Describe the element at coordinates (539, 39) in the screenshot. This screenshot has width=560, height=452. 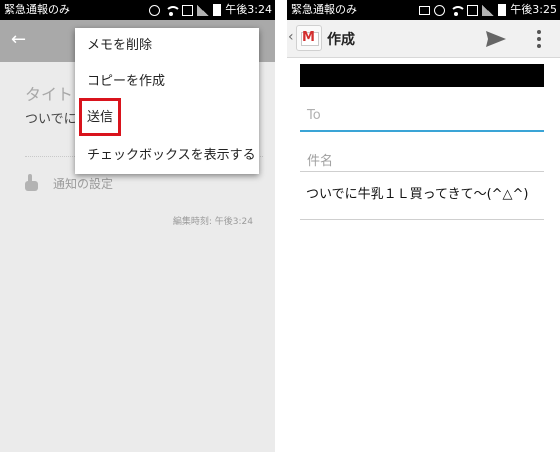
I see `more-options-icon` at that location.